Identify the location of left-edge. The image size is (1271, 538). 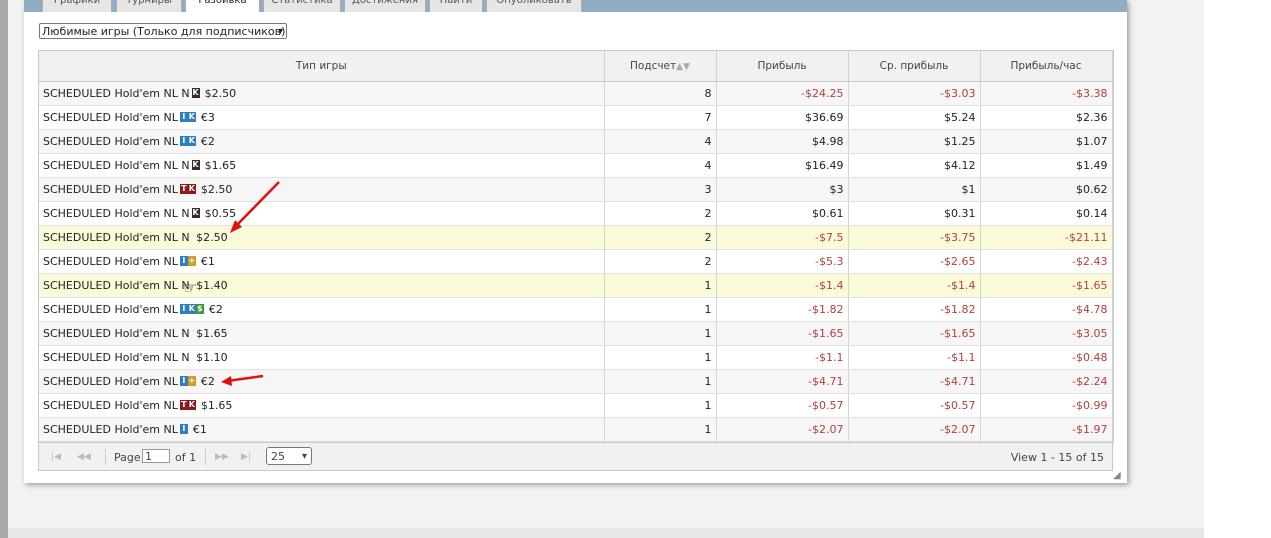
(4, 269).